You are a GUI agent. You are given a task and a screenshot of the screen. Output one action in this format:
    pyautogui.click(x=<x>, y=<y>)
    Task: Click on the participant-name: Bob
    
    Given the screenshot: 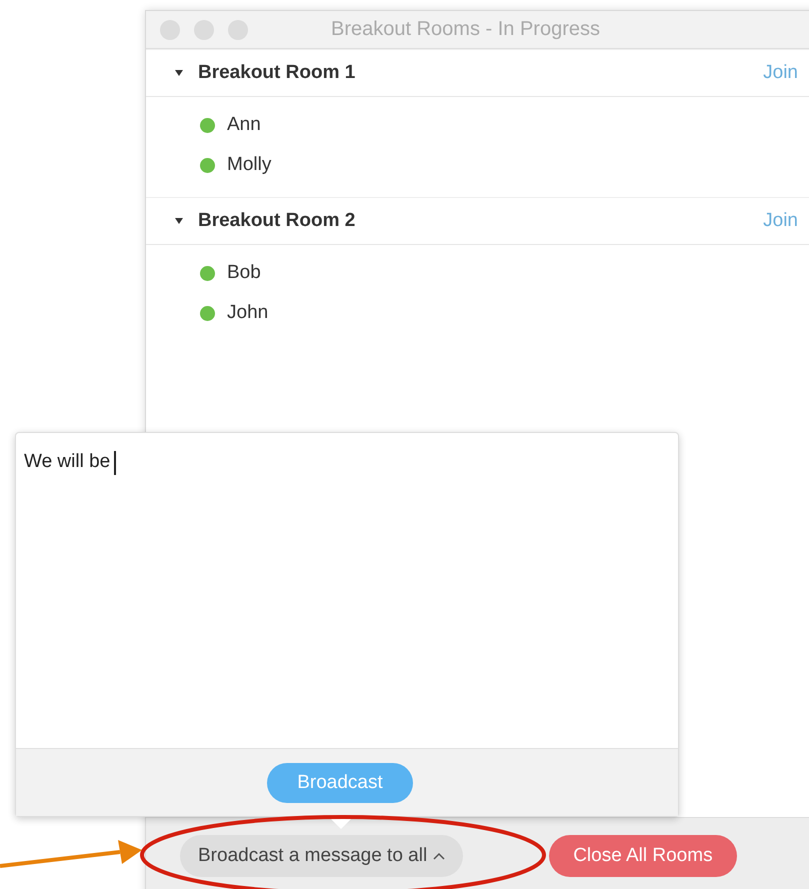 What is the action you would take?
    pyautogui.click(x=244, y=273)
    